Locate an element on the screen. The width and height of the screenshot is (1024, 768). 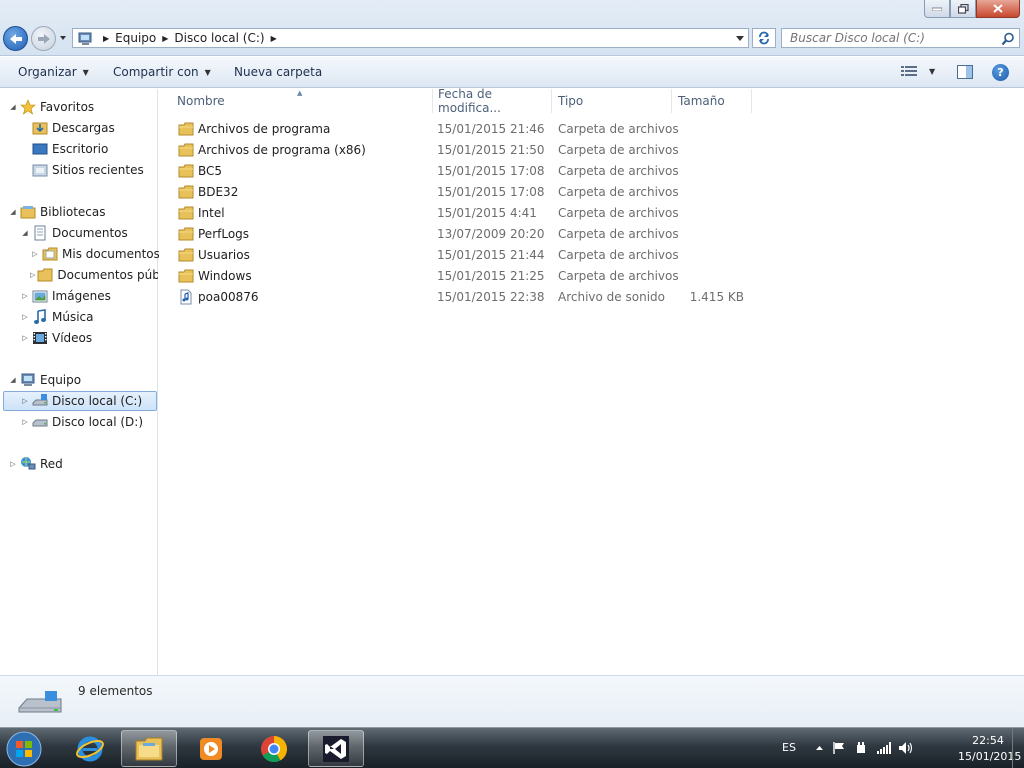
help-button: ? is located at coordinates (1000, 72).